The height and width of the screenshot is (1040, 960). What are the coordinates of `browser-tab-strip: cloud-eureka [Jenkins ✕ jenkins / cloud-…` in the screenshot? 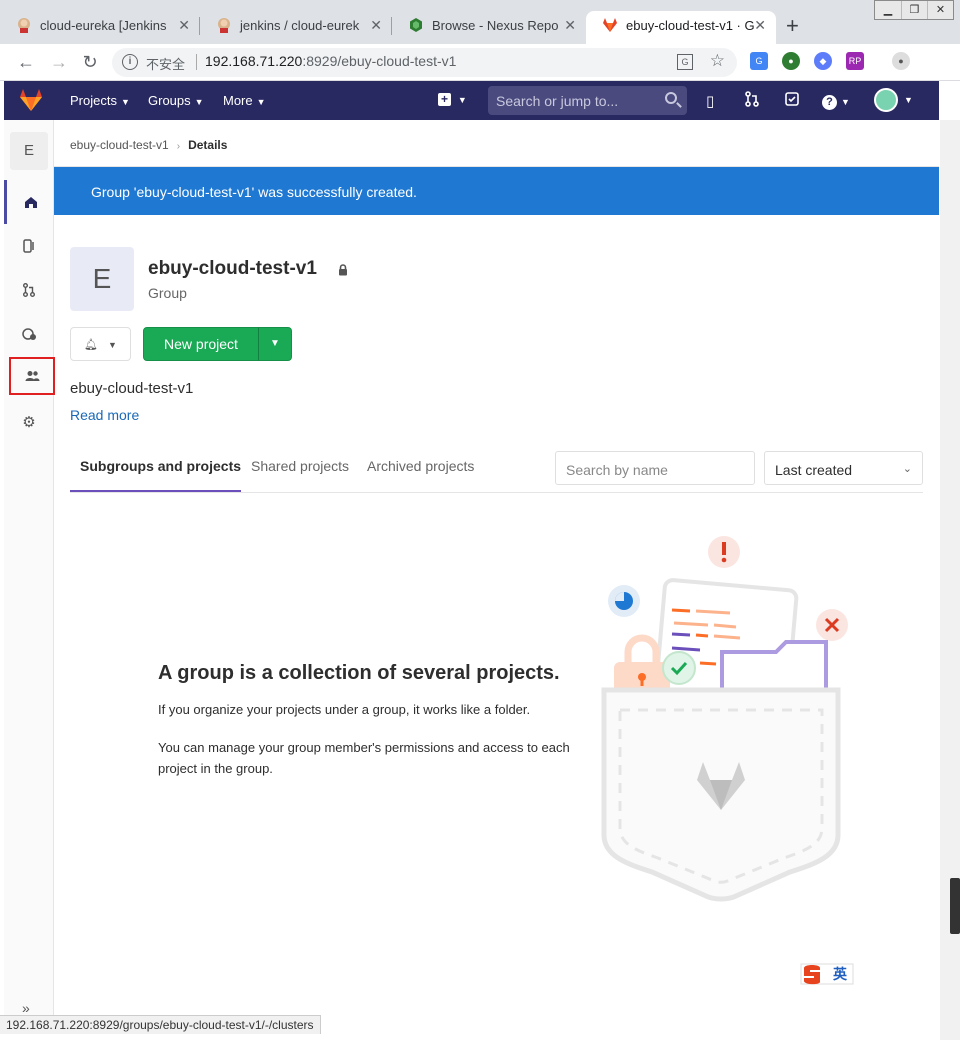 It's located at (480, 22).